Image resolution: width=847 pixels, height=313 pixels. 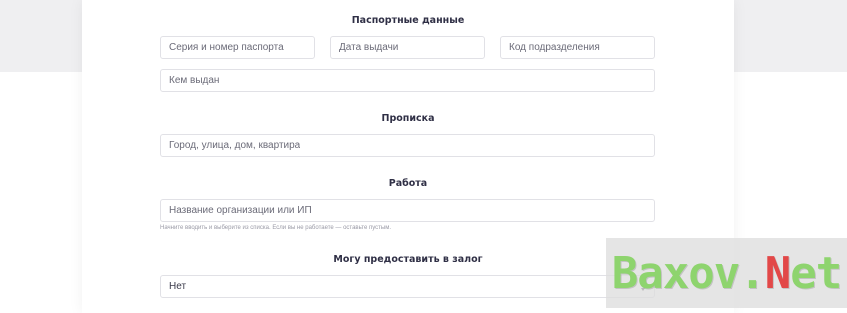 I want to click on watermark: Baxov.Net, so click(x=726, y=273).